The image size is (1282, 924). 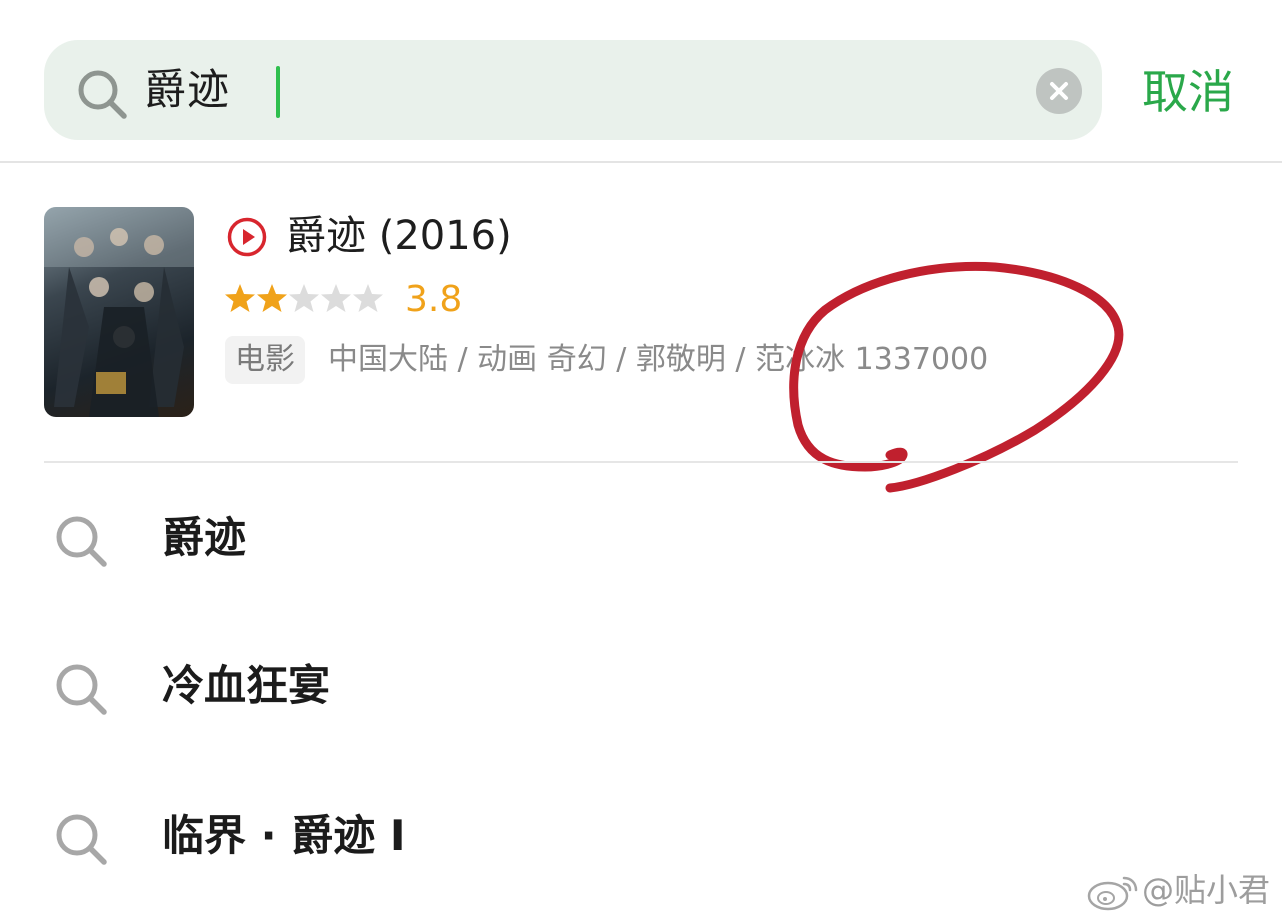 I want to click on suggestion-item: 冷血狂宴, so click(x=641, y=688).